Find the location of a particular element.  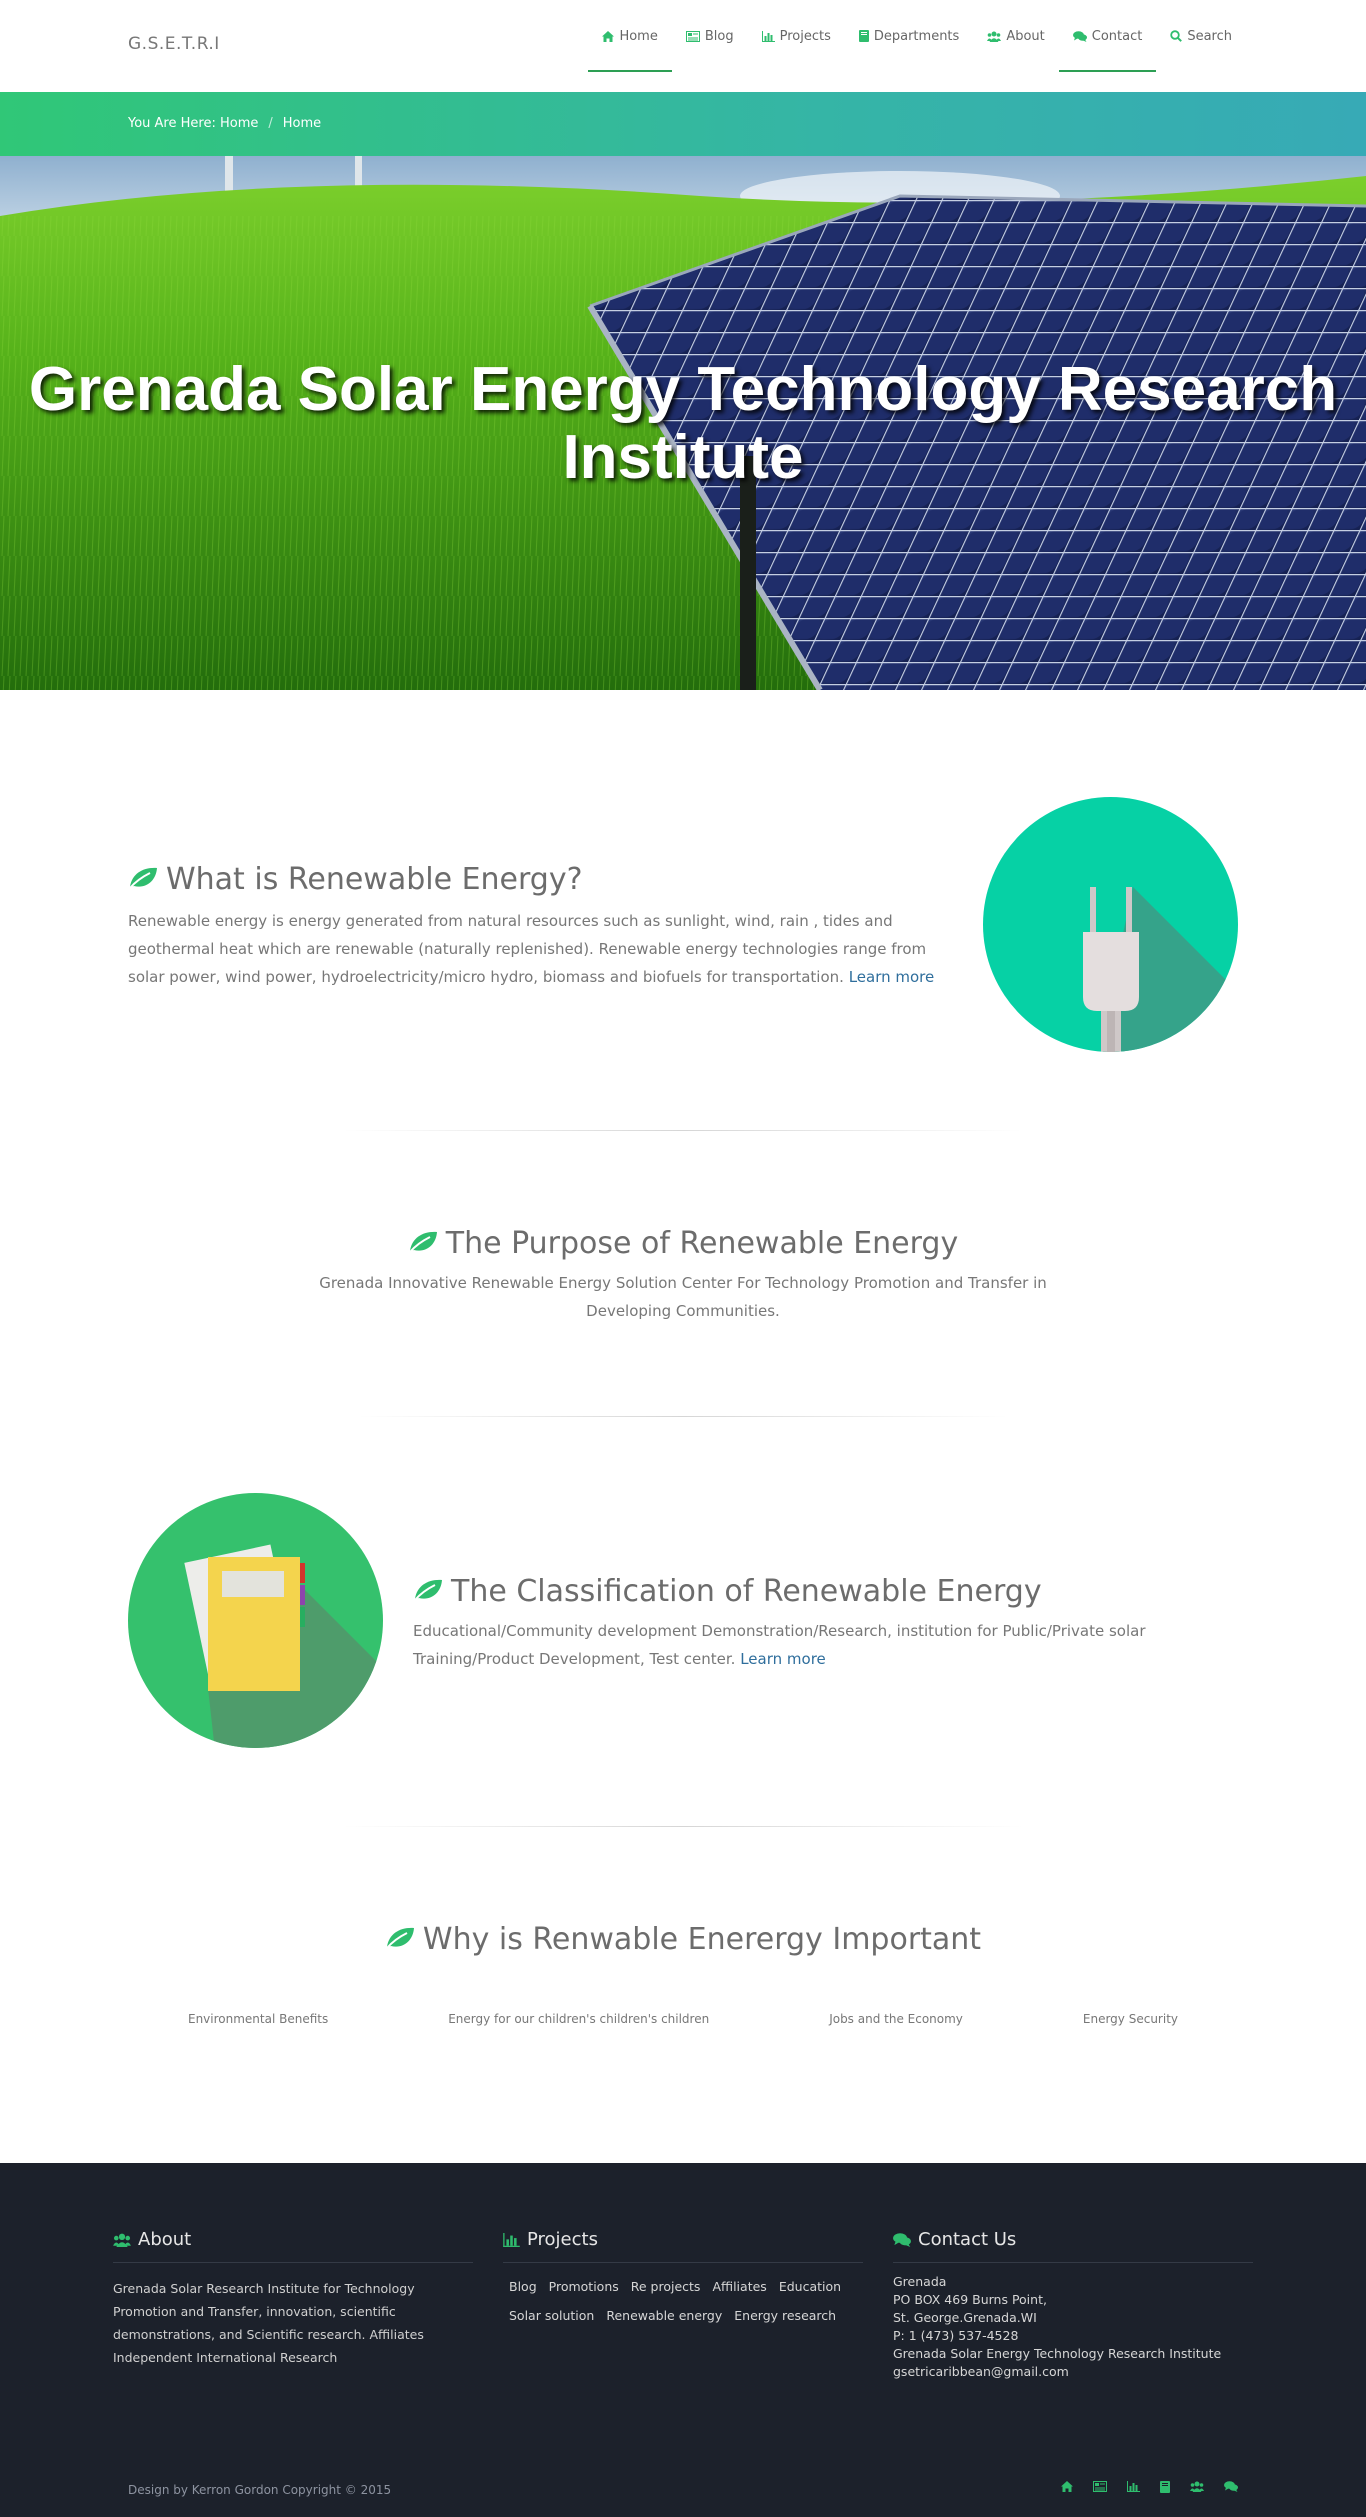

section-title: Why is Renwable Enerergy Important is located at coordinates (683, 1939).